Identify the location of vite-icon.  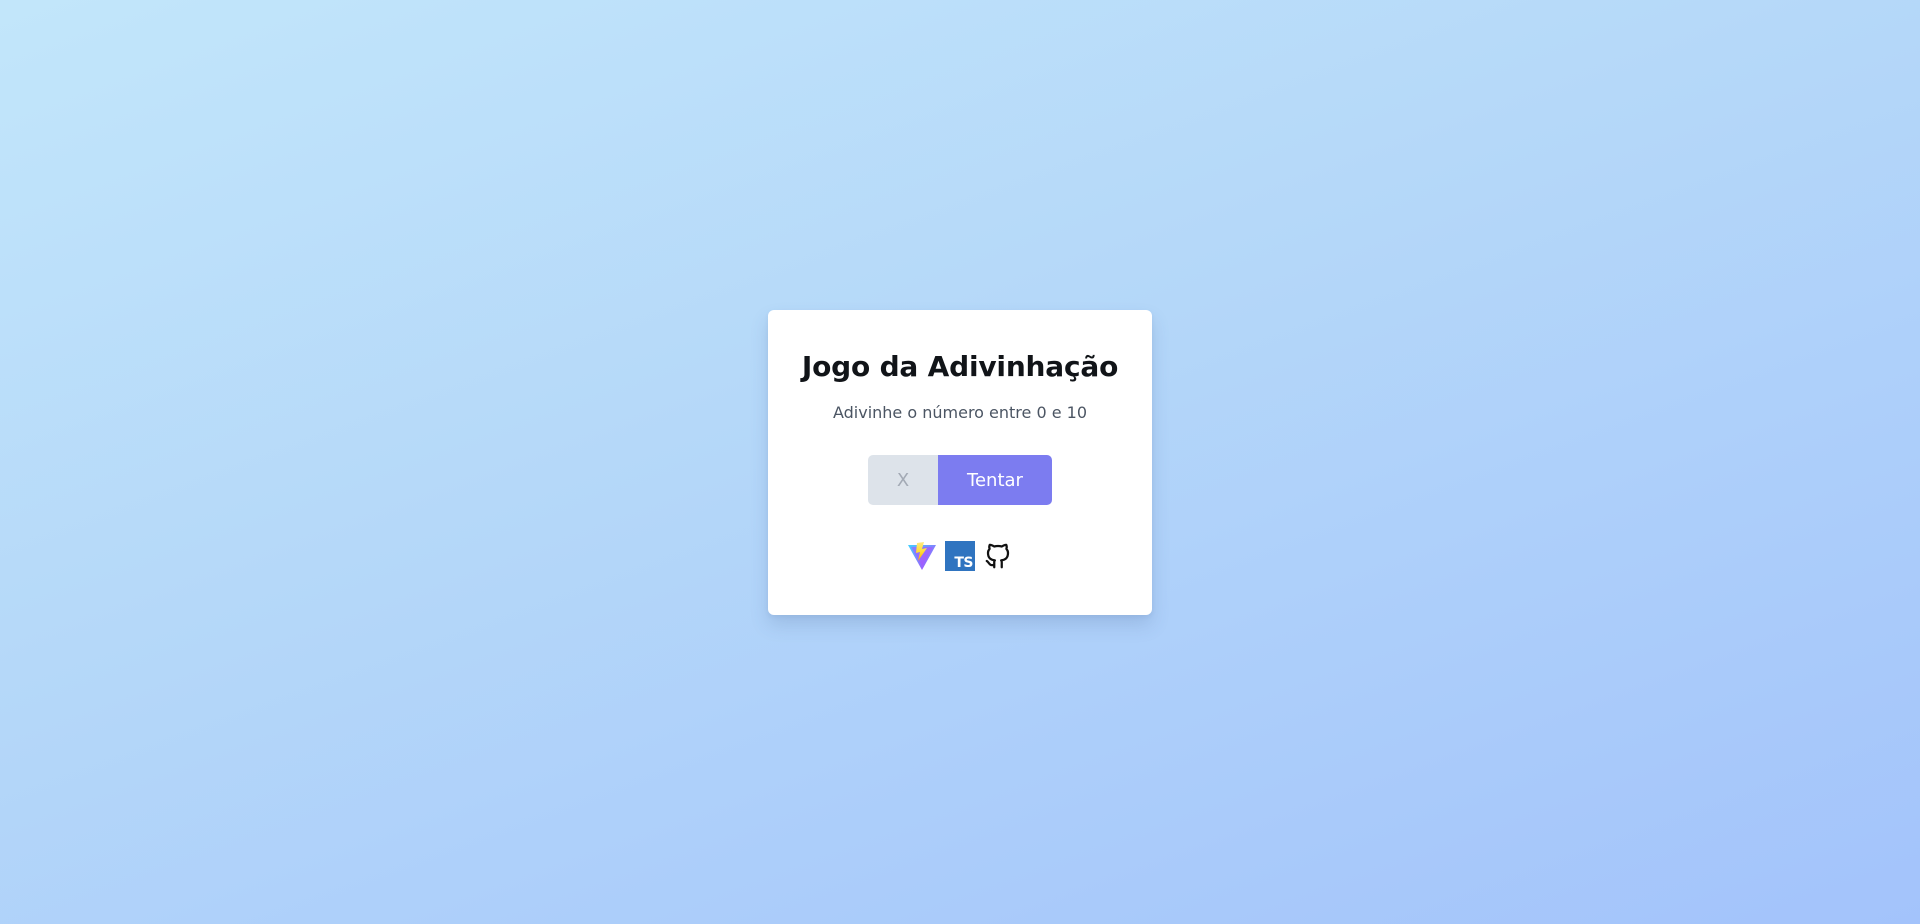
(922, 558).